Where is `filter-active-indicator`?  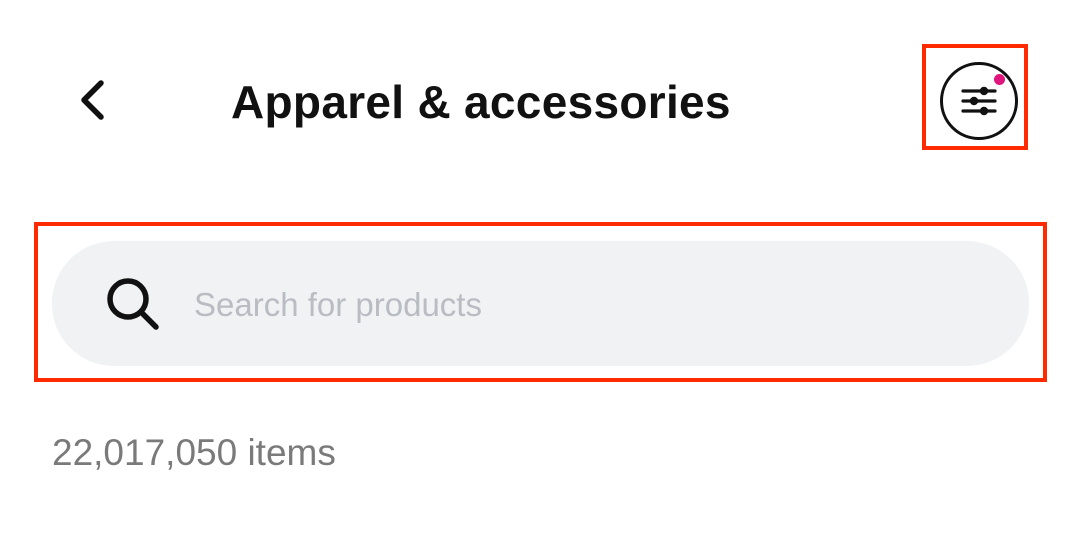 filter-active-indicator is located at coordinates (999, 79).